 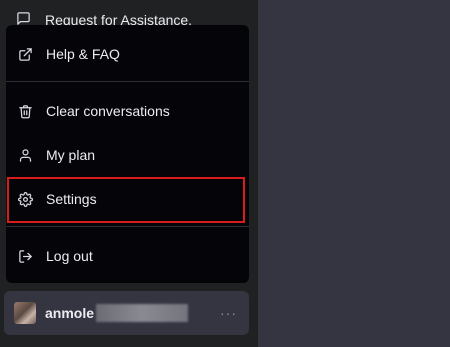 I want to click on log-out-label: Log out, so click(x=69, y=256).